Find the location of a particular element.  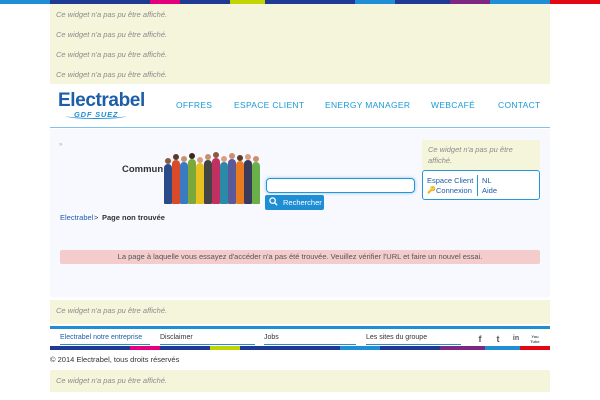

footer-link-sites-groupe: Les sites du groupe is located at coordinates (396, 338).